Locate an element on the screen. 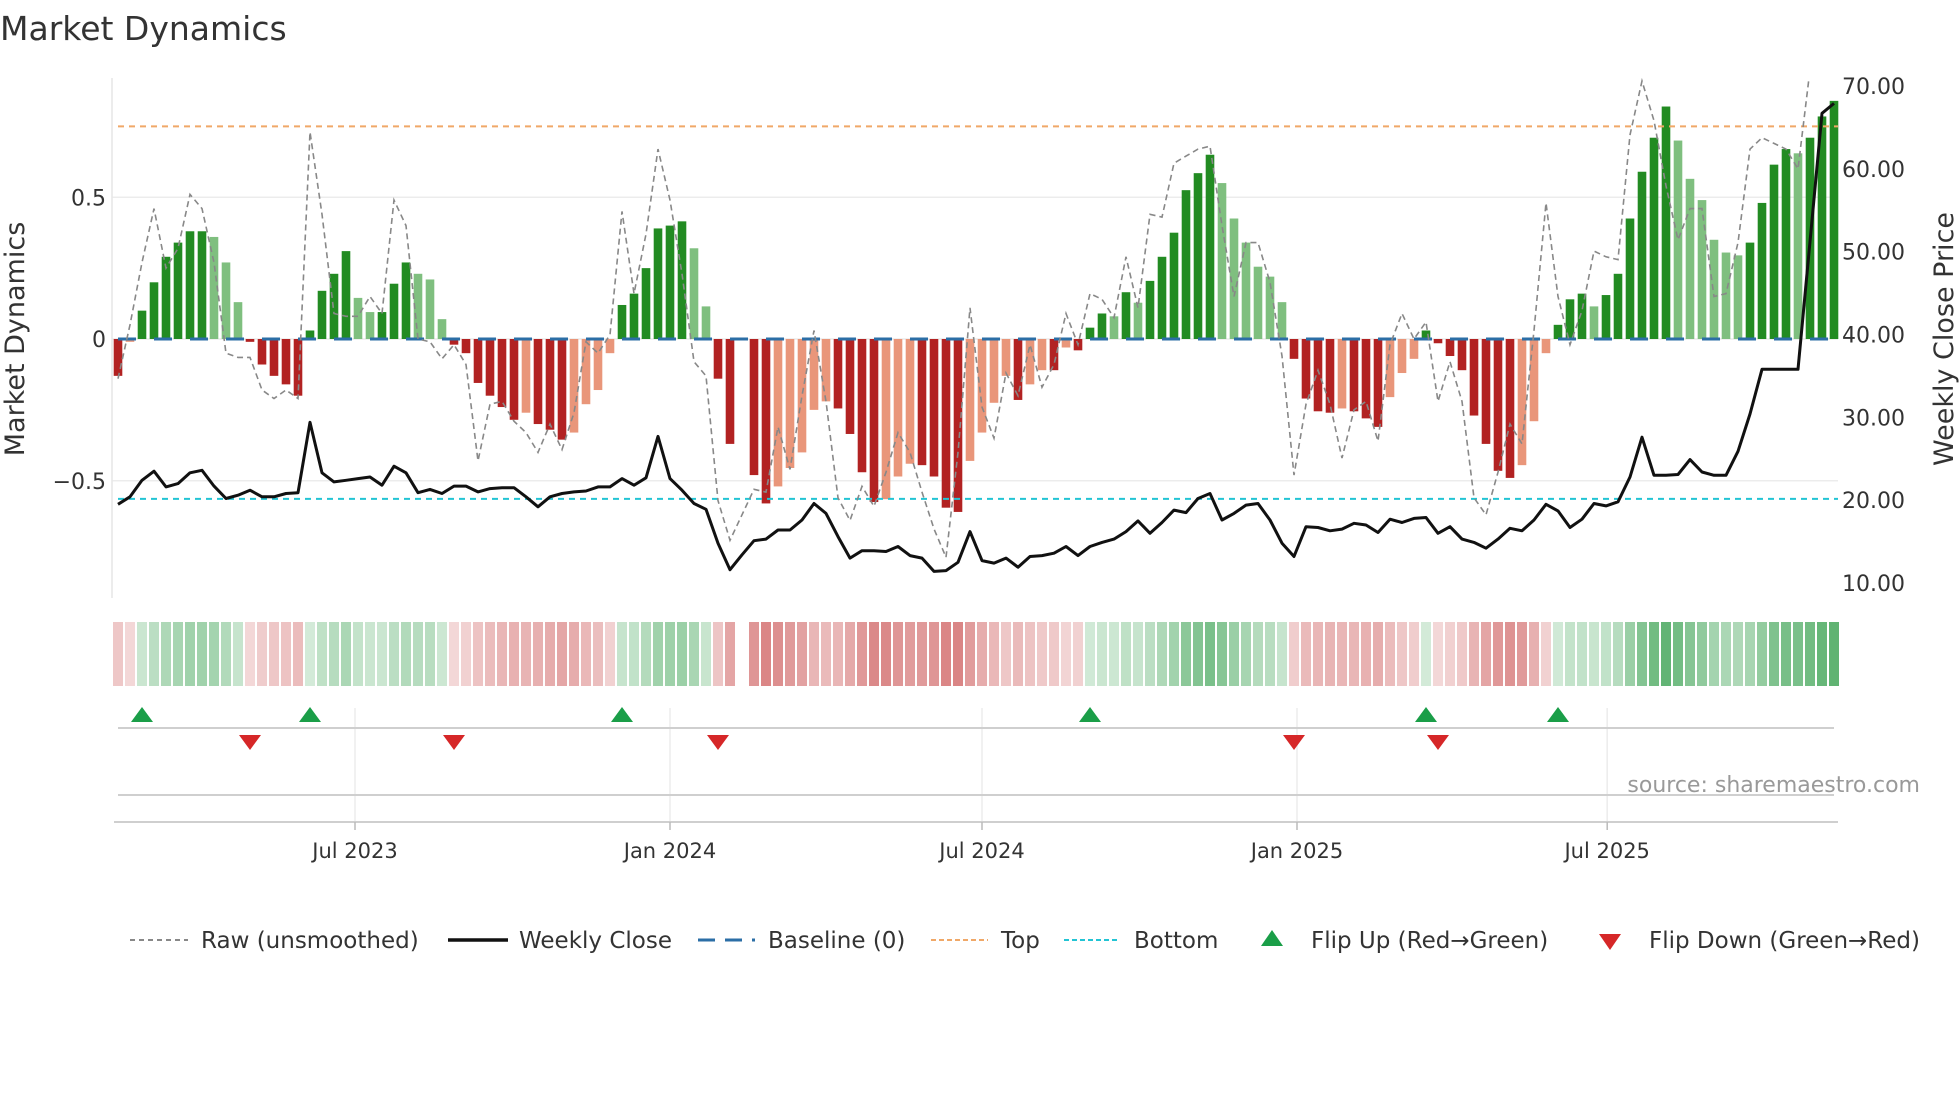 Image resolution: width=1960 pixels, height=1102 pixels. legend-label: Top is located at coordinates (1020, 941).